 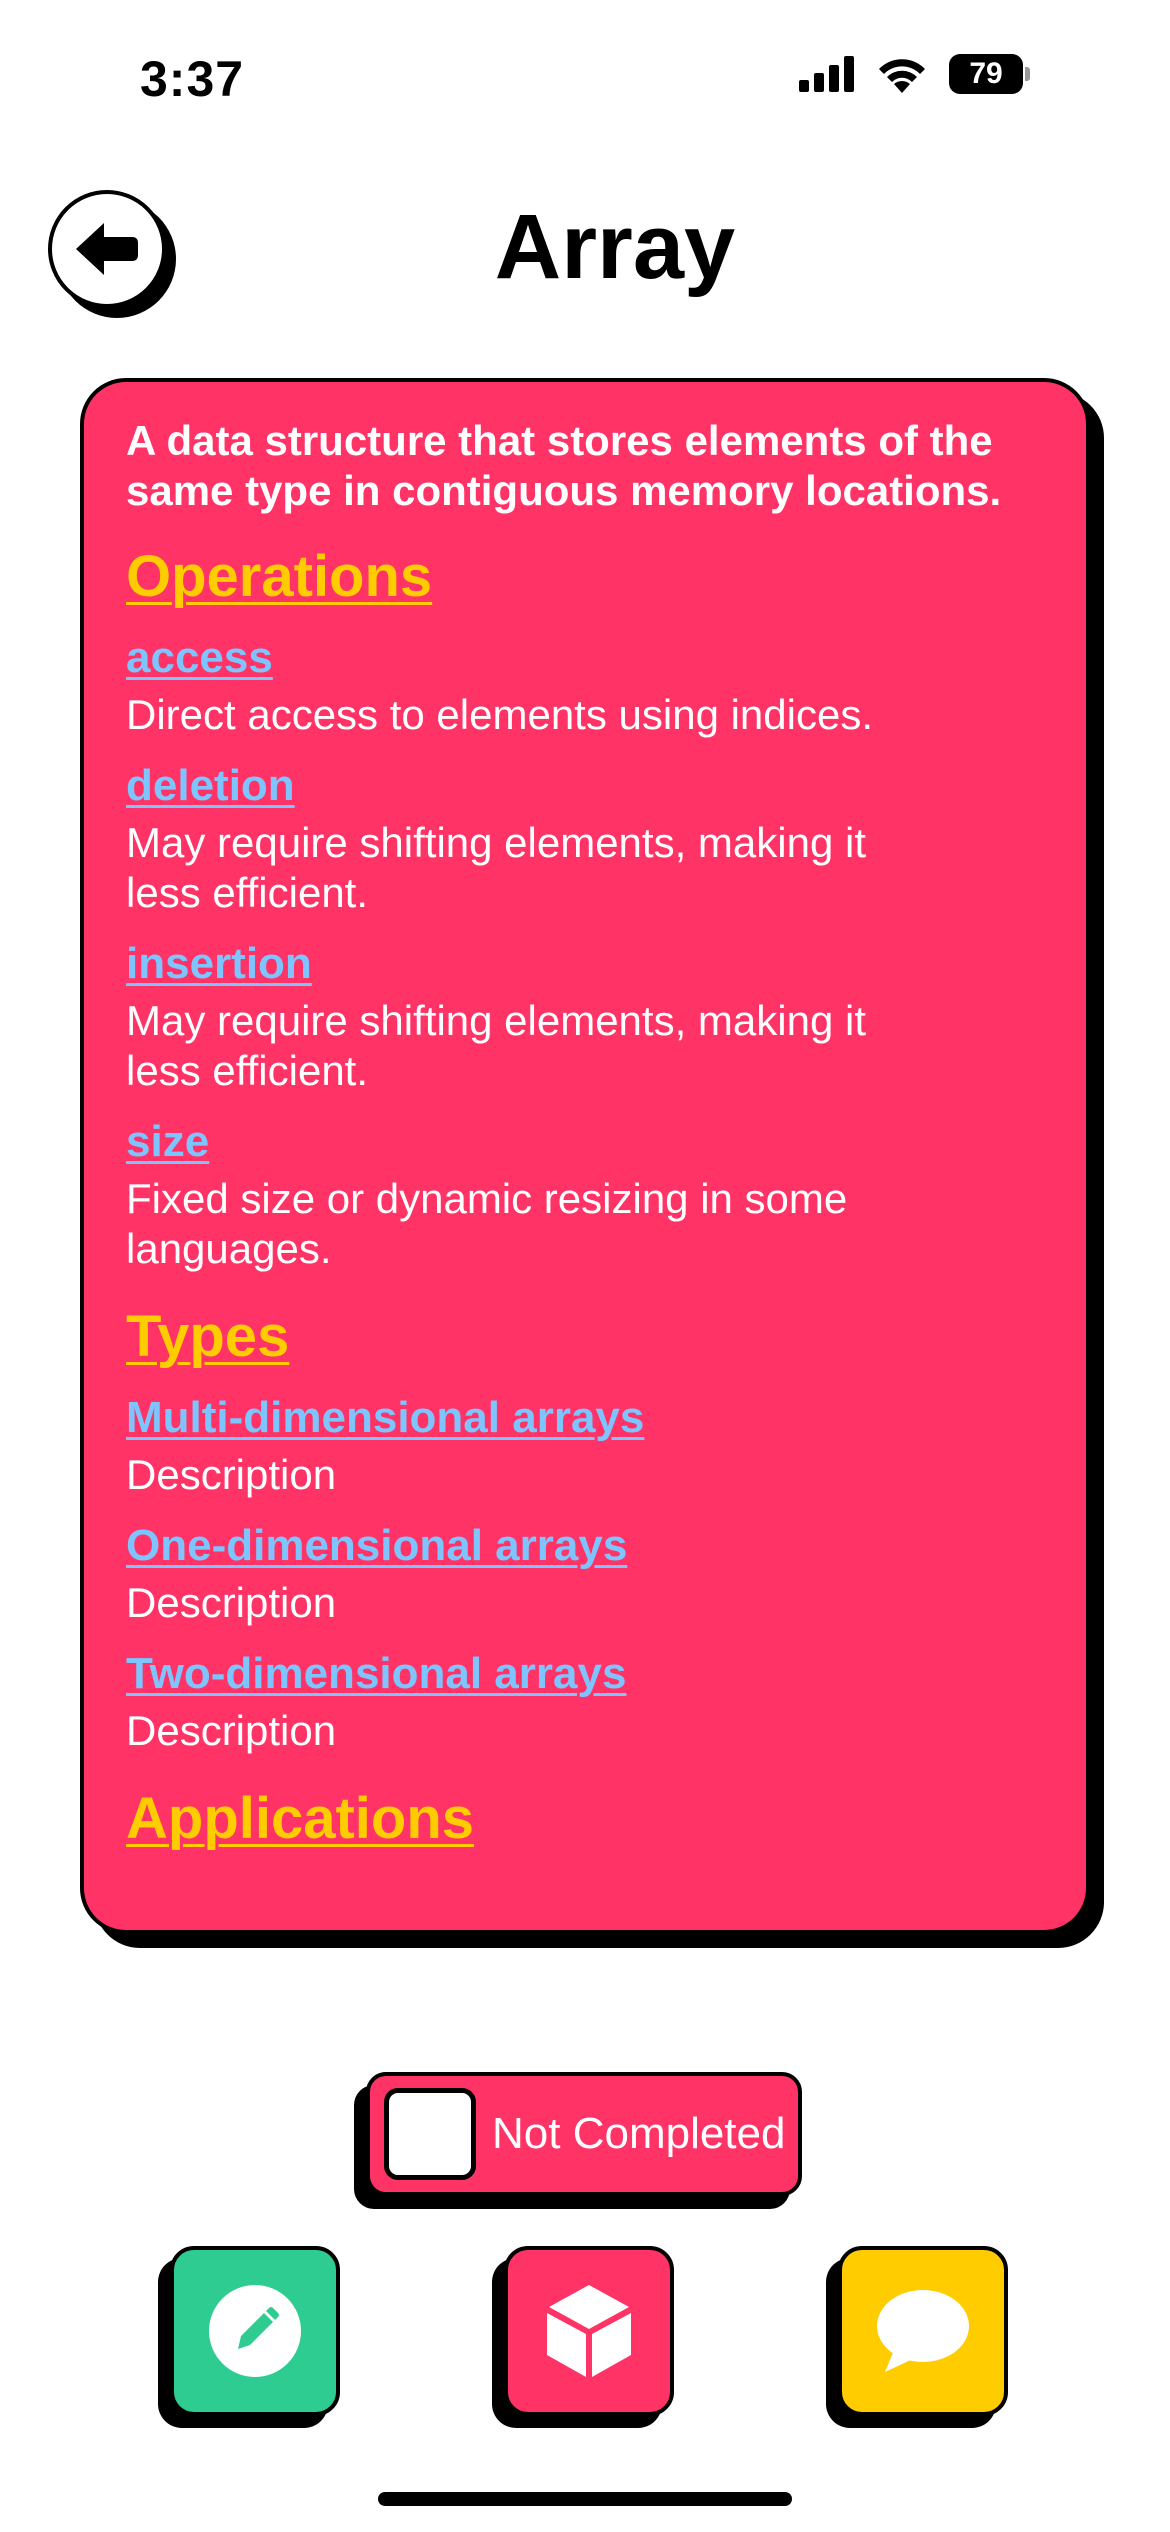 I want to click on chat-bubble-icon, so click(x=923, y=2331).